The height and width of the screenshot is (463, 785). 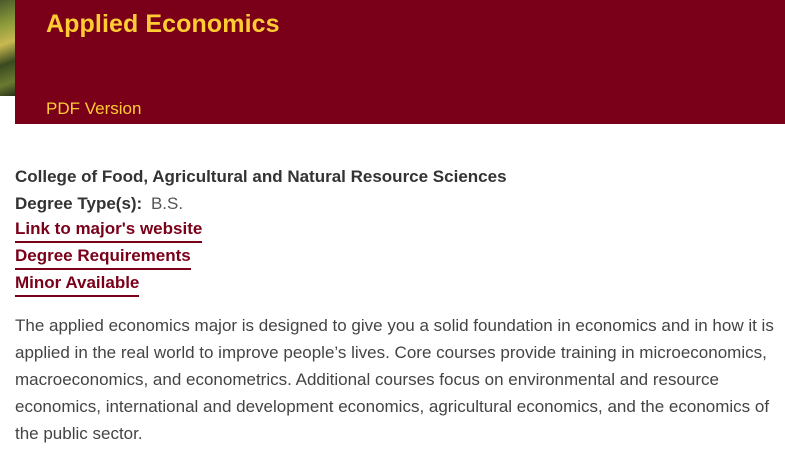 I want to click on major-website-link: Link to major's website, so click(x=109, y=231).